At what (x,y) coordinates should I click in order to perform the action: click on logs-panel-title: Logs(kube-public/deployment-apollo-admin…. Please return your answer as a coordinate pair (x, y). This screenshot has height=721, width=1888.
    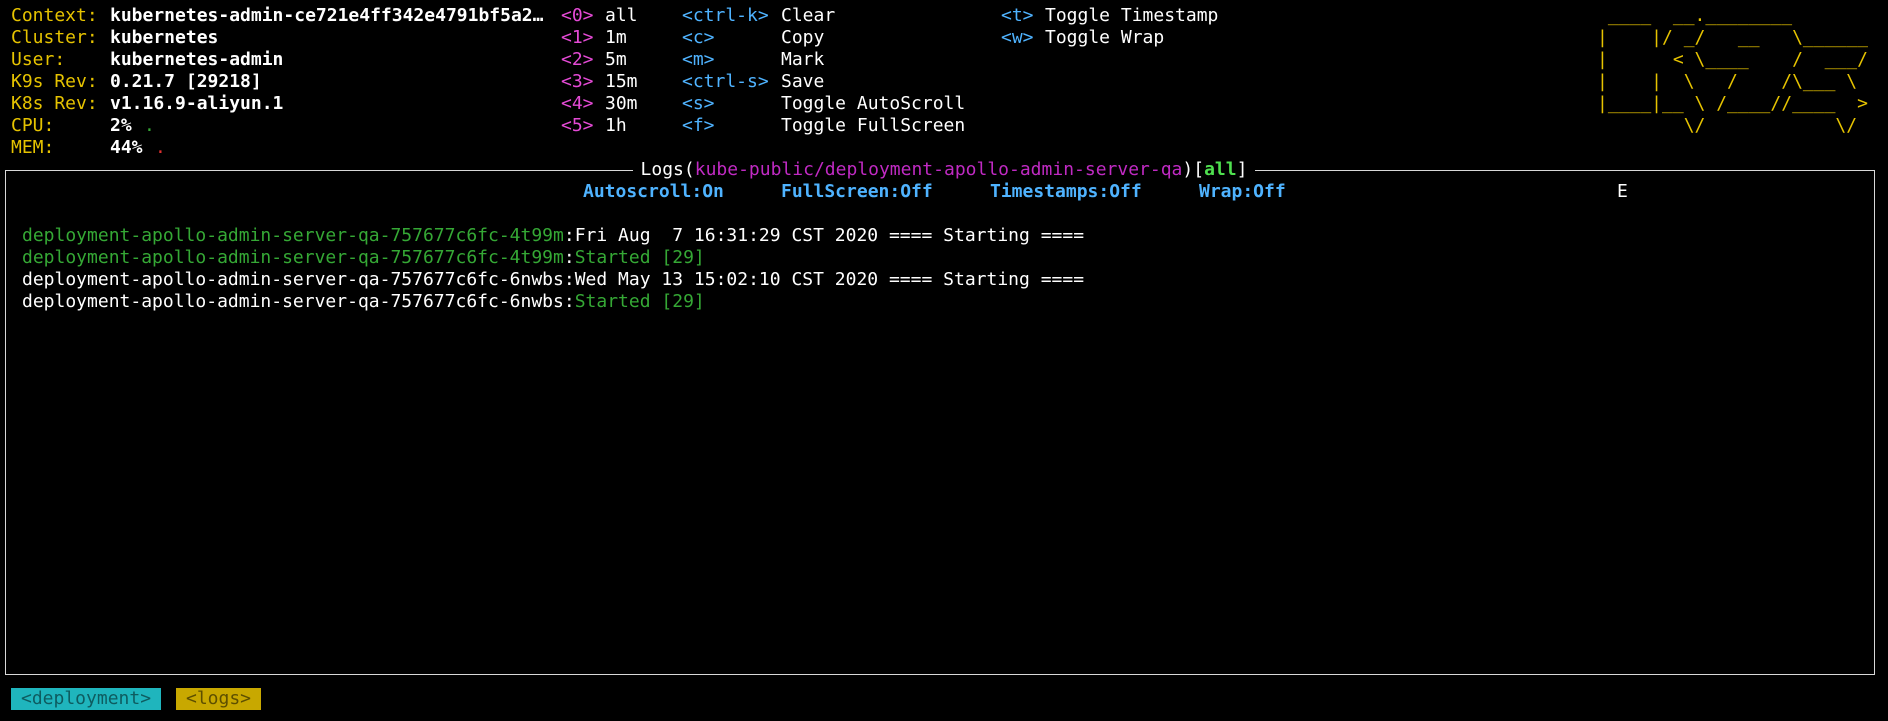
    Looking at the image, I should click on (944, 170).